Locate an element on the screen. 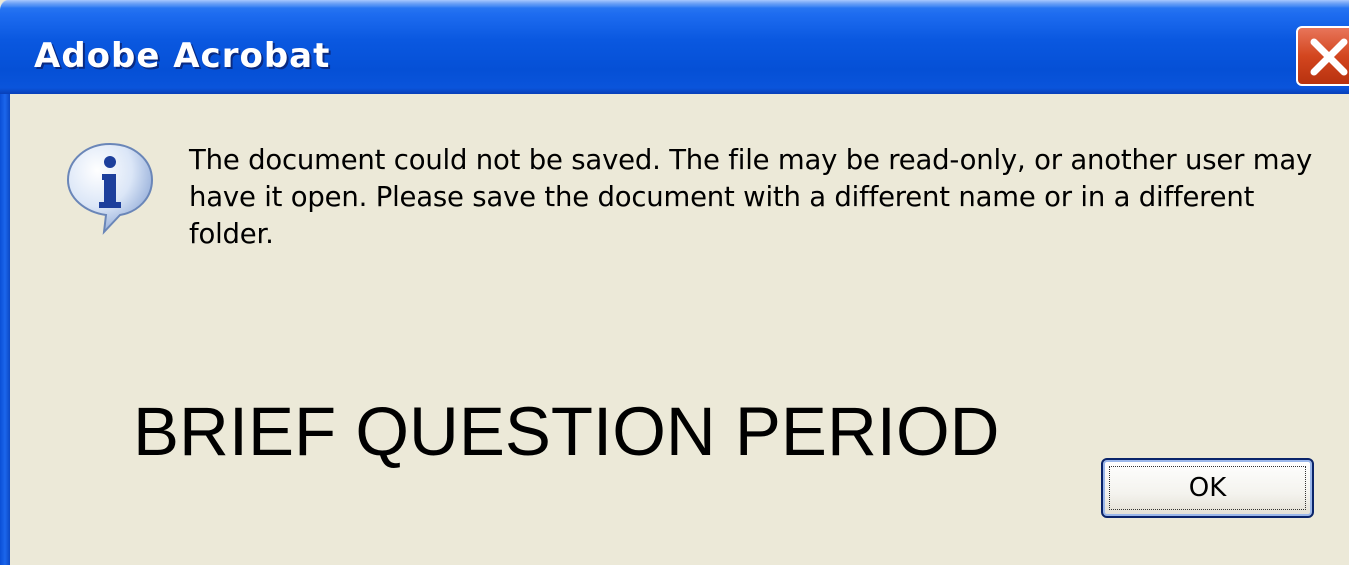 This screenshot has width=1349, height=565. info-icon is located at coordinates (110, 188).